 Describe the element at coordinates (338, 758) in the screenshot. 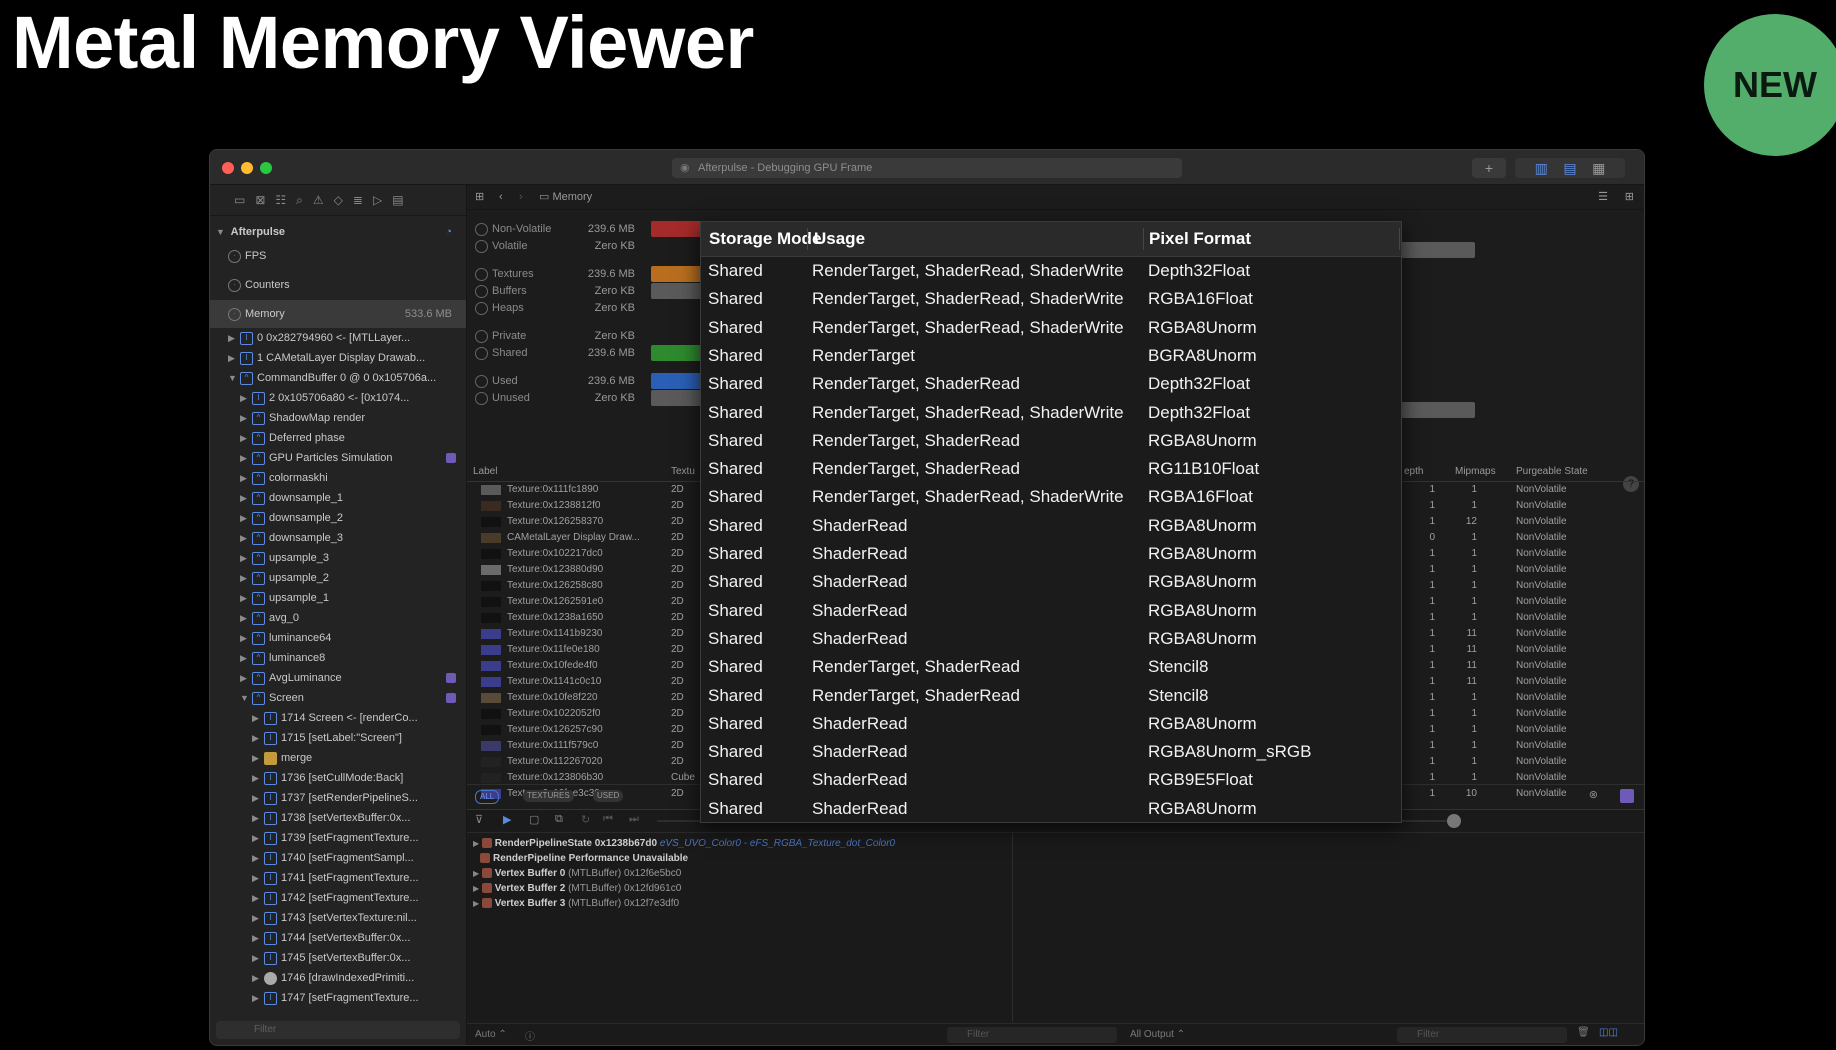

I see `nav-tree-item: ▶ merge` at that location.